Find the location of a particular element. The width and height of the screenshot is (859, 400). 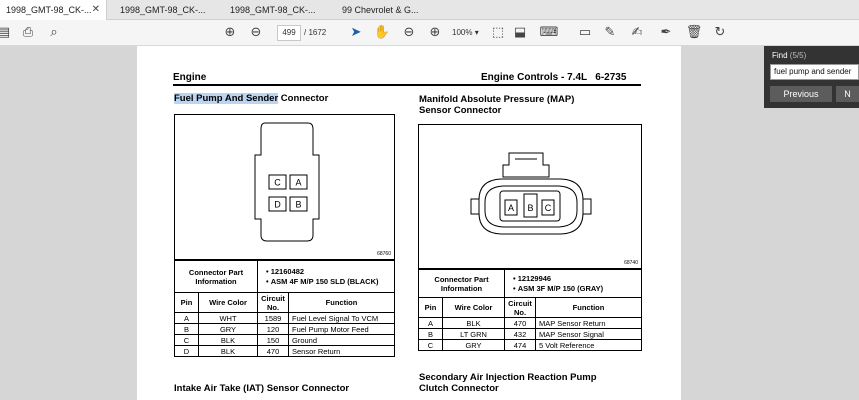

header-rule is located at coordinates (407, 85).